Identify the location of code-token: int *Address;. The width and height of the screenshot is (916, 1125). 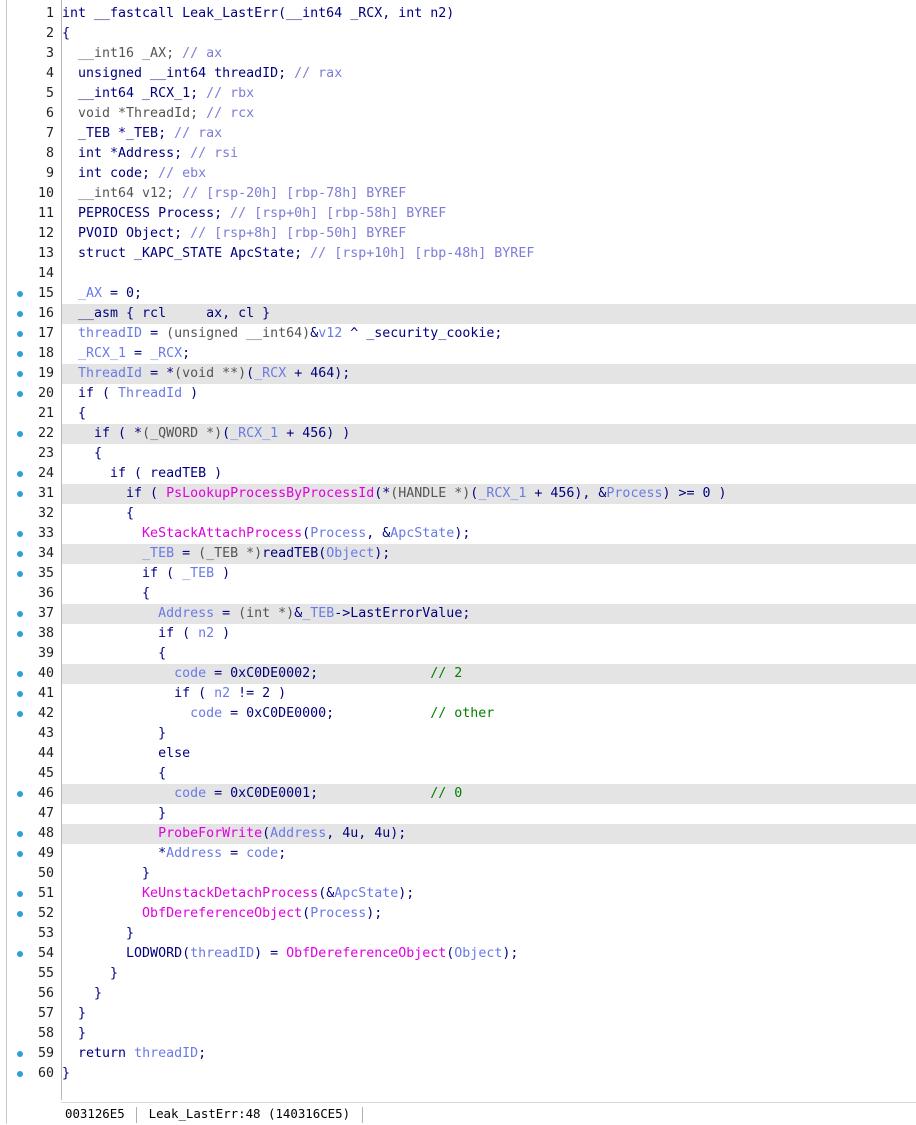
(122, 153).